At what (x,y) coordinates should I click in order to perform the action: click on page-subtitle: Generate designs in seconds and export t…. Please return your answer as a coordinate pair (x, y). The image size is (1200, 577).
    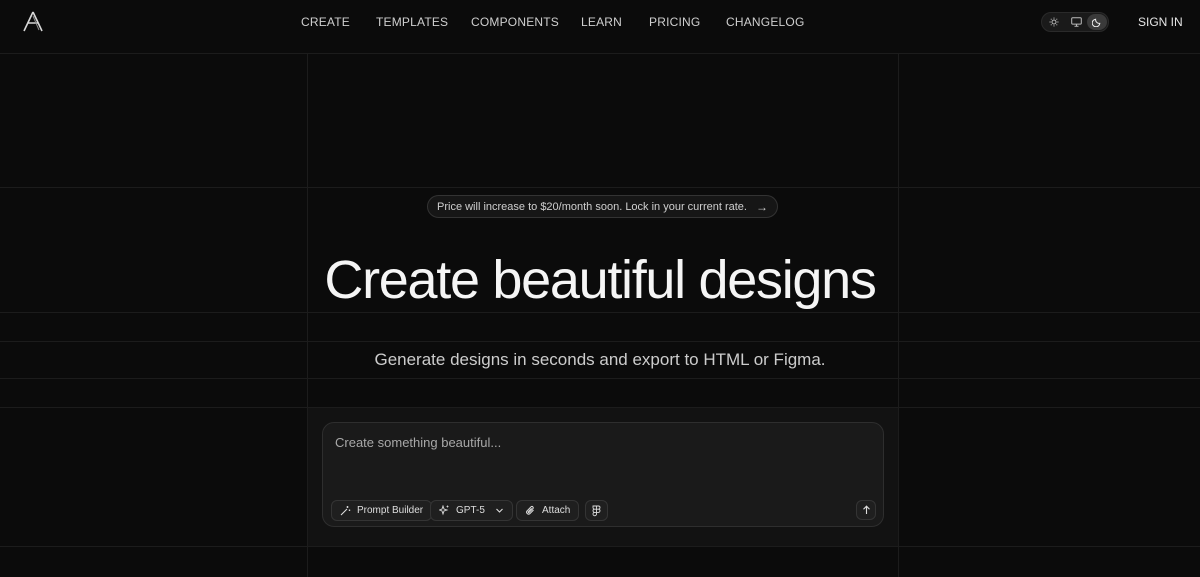
    Looking at the image, I should click on (600, 359).